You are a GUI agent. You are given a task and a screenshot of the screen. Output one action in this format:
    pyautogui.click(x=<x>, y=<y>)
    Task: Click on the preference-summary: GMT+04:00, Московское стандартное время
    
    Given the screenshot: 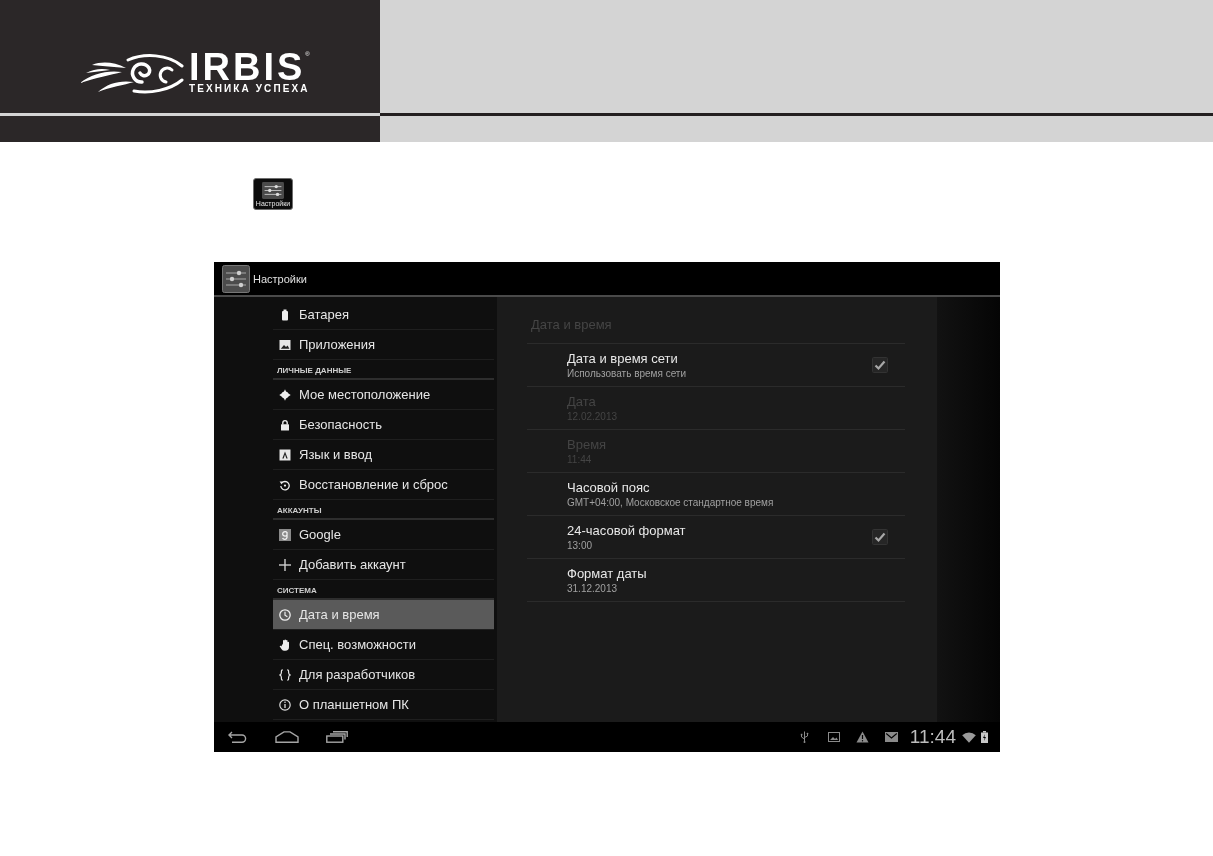 What is the action you would take?
    pyautogui.click(x=670, y=502)
    